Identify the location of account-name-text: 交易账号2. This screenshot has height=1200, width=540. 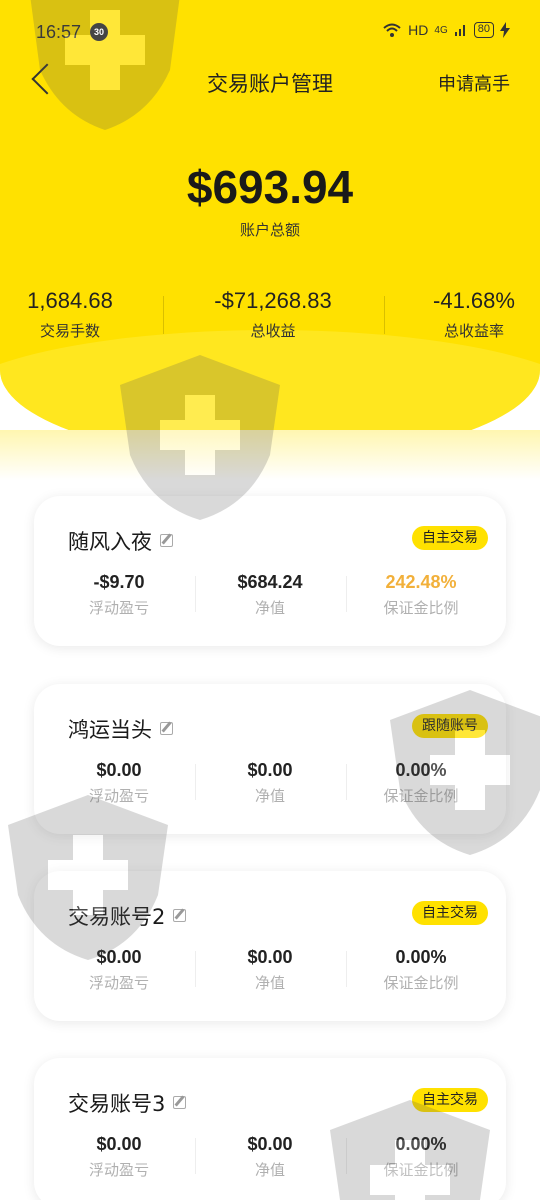
(117, 917).